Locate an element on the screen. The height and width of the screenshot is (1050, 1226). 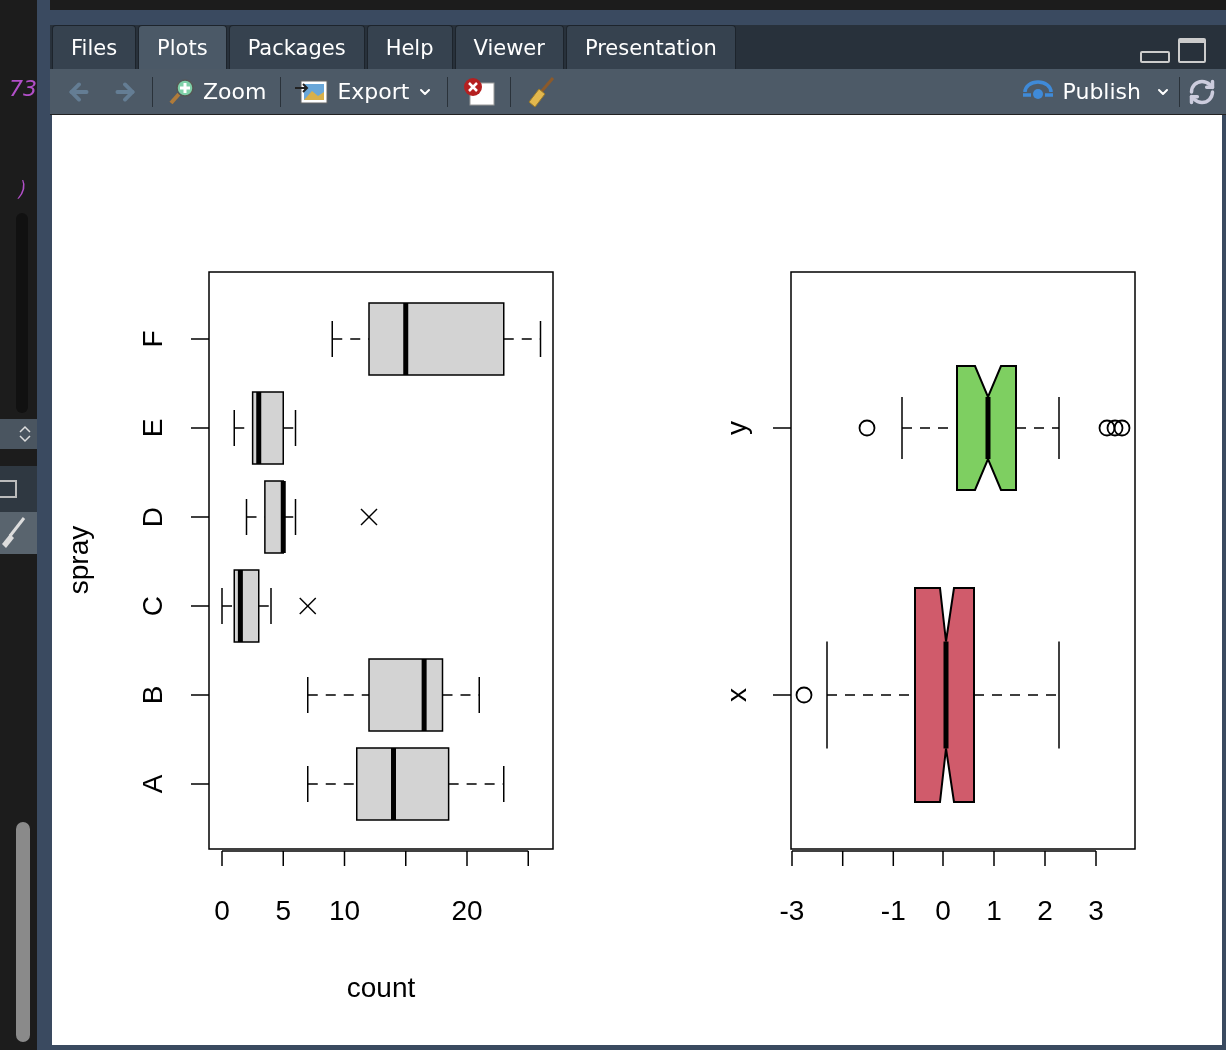
tick-label: 3 is located at coordinates (1096, 910).